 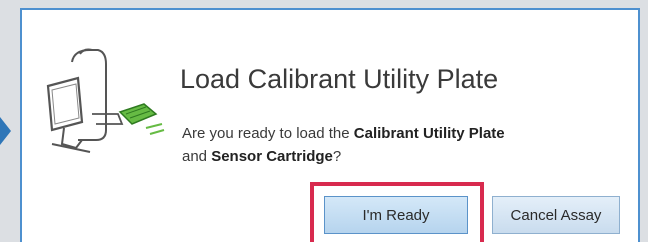 What do you see at coordinates (396, 215) in the screenshot?
I see `im-ready-button: I'm Ready` at bounding box center [396, 215].